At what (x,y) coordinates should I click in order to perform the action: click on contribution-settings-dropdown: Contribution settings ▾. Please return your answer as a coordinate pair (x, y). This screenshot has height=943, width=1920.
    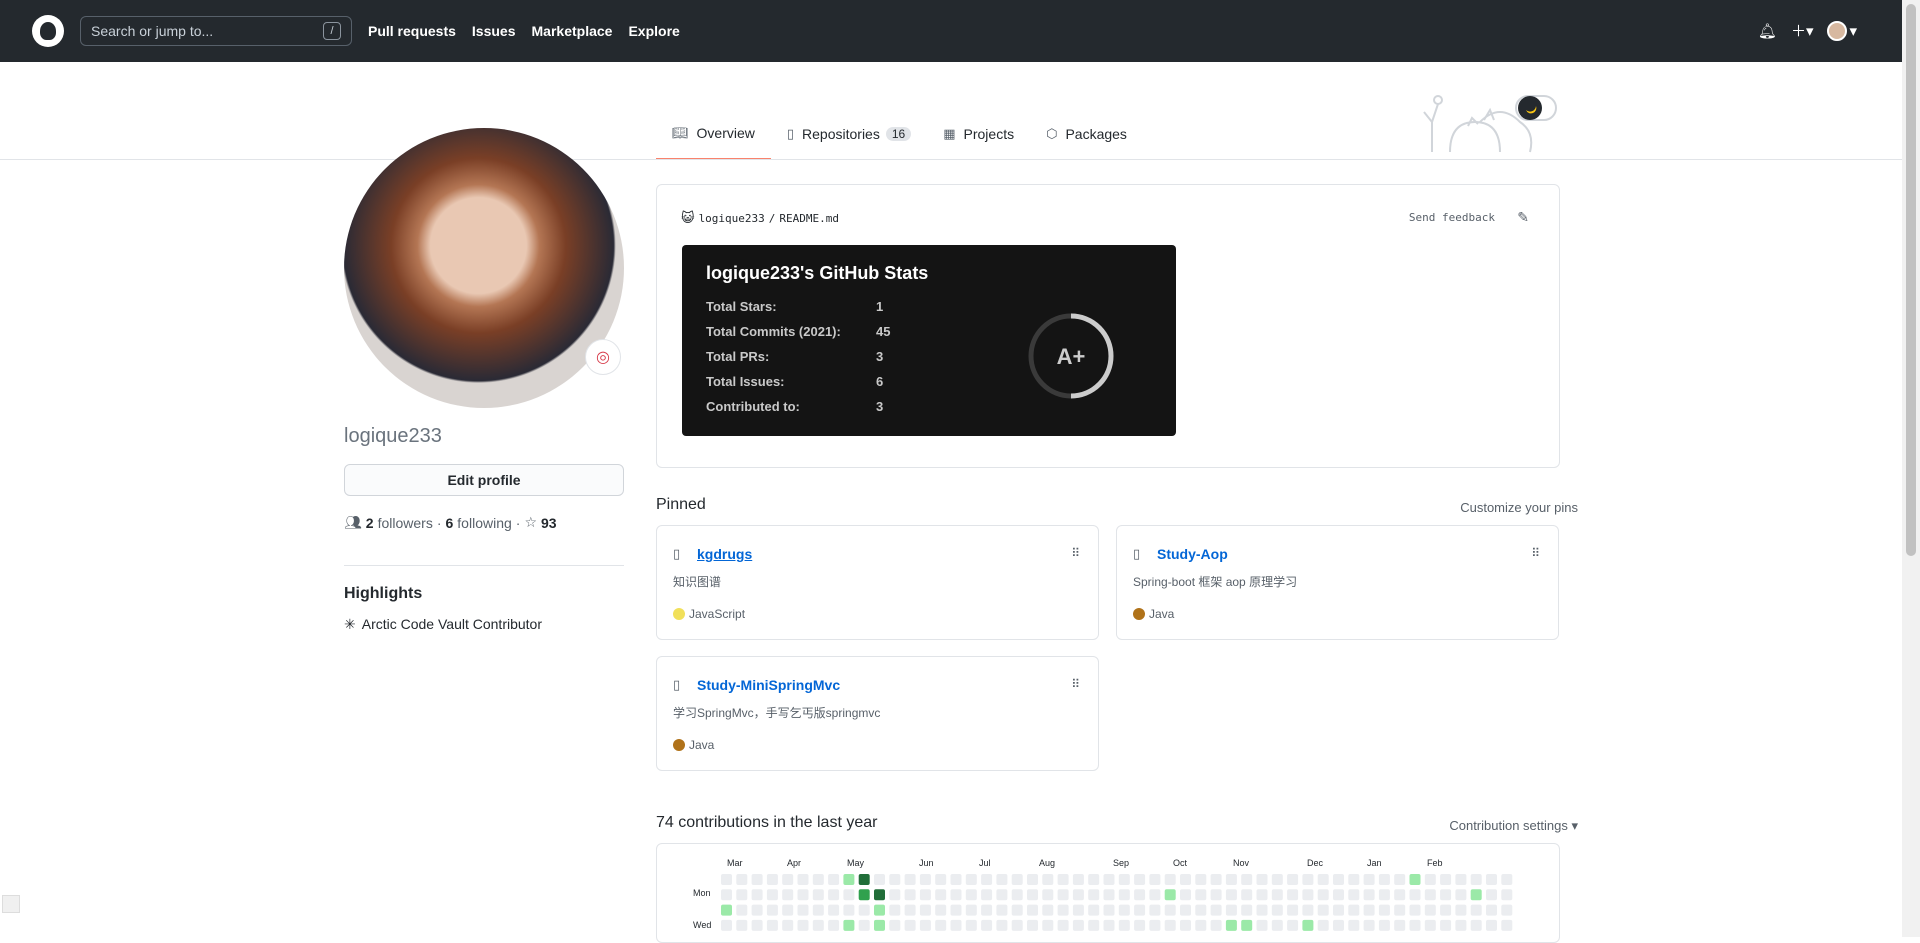
    Looking at the image, I should click on (1513, 826).